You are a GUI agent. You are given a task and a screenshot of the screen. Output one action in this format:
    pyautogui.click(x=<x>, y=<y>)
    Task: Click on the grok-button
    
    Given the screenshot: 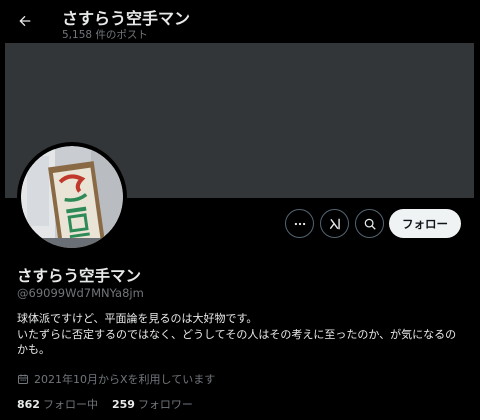 What is the action you would take?
    pyautogui.click(x=334, y=223)
    